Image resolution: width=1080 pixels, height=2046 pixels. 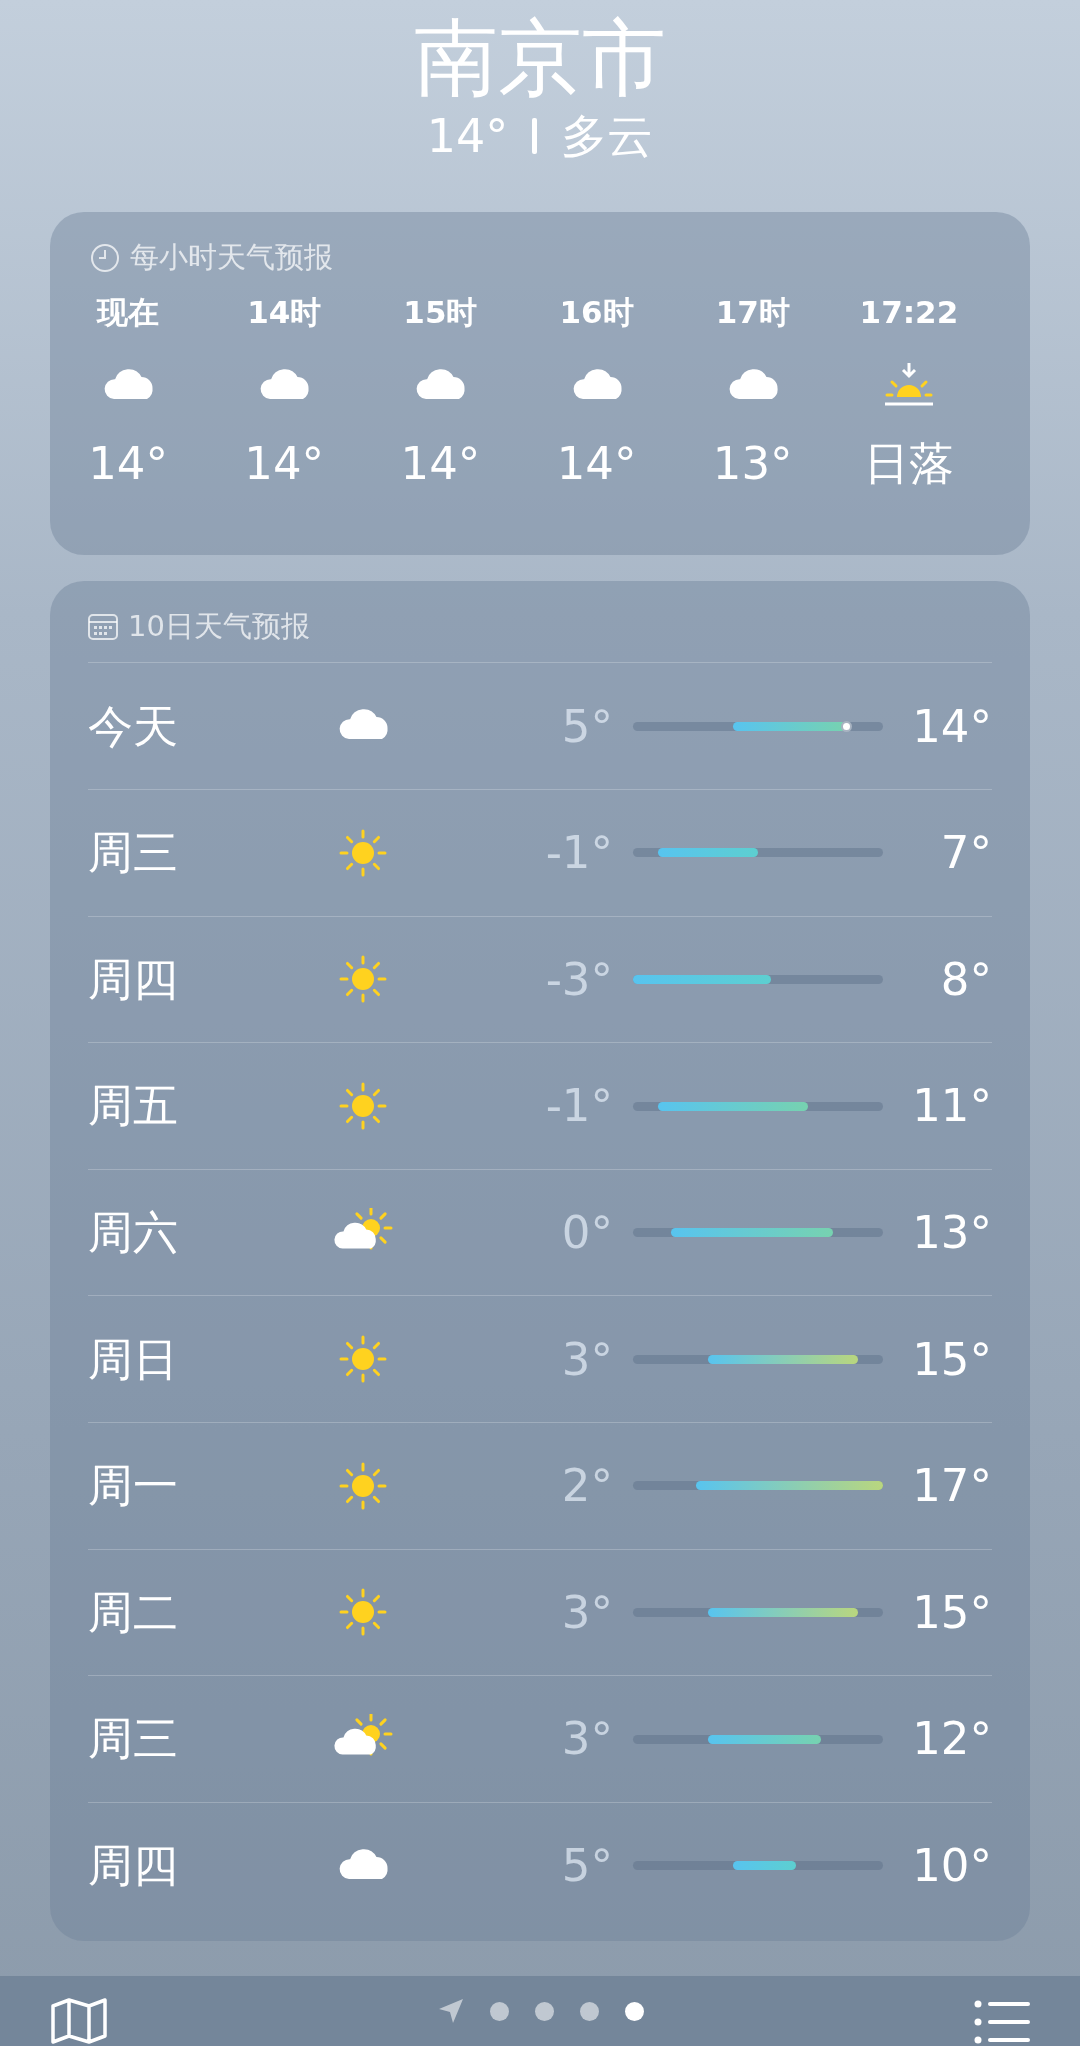 What do you see at coordinates (951, 1739) in the screenshot?
I see `high-temperature: 12°` at bounding box center [951, 1739].